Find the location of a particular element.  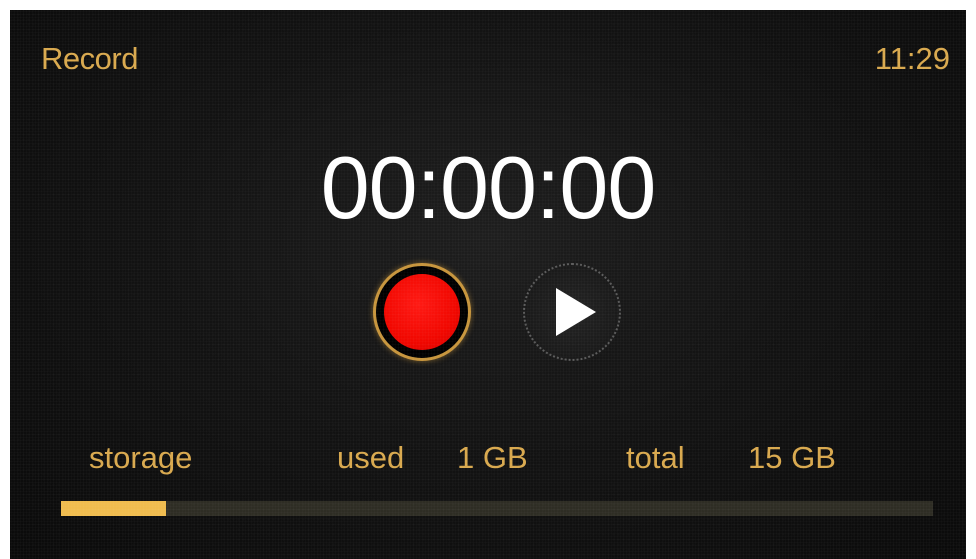

play-button is located at coordinates (572, 312).